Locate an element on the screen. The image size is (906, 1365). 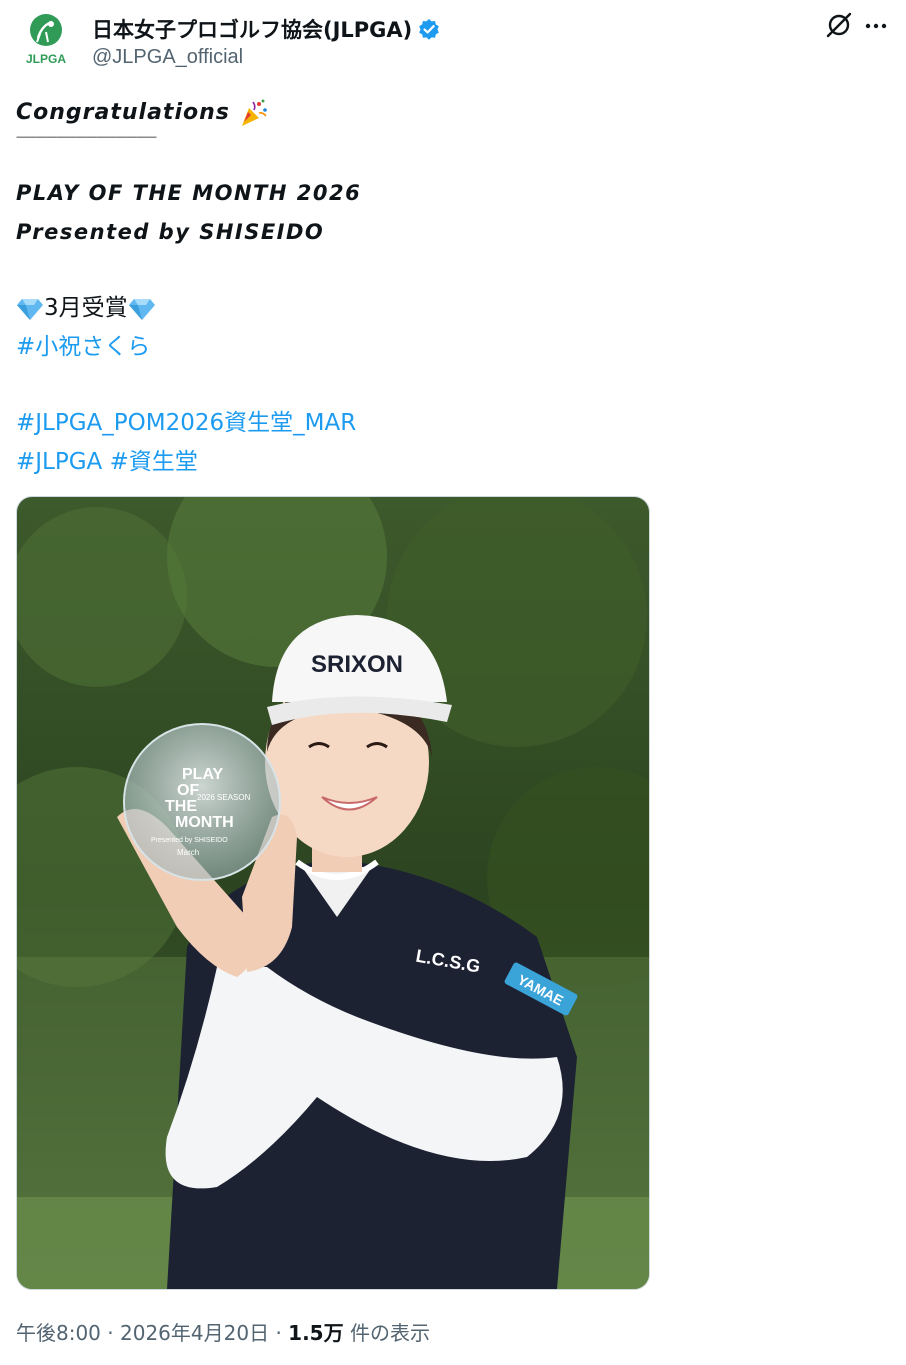
verified-badge-icon is located at coordinates (429, 29).